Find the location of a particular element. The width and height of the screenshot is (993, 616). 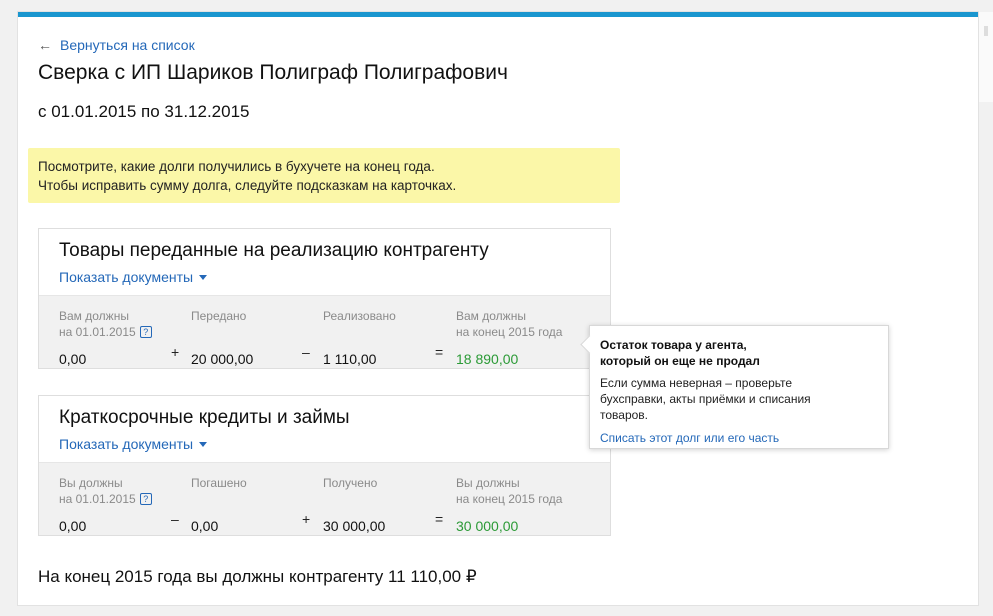

opening-balance: Вам должны на 01.01.2015? 0,00 is located at coordinates (105, 337).